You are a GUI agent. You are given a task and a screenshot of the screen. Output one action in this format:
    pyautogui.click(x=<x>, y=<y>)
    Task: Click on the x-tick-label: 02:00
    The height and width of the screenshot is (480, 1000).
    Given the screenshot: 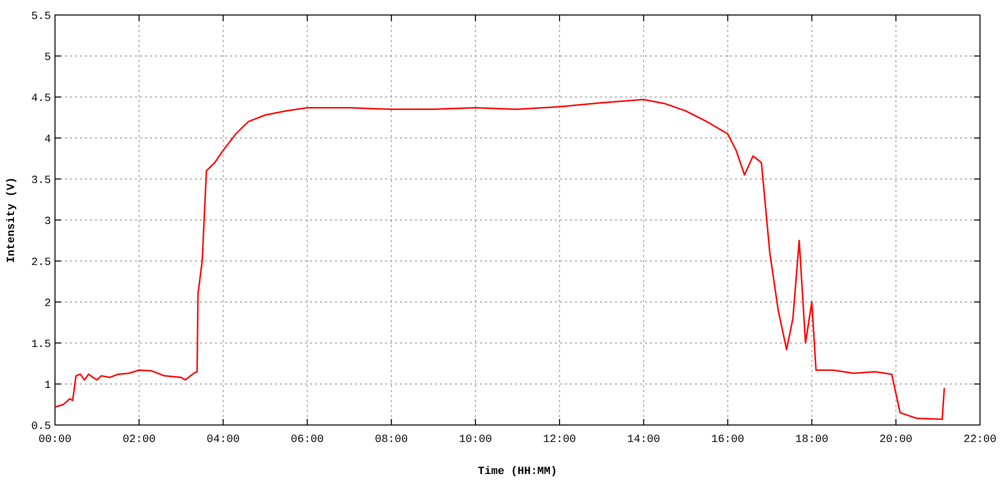 What is the action you would take?
    pyautogui.click(x=139, y=440)
    